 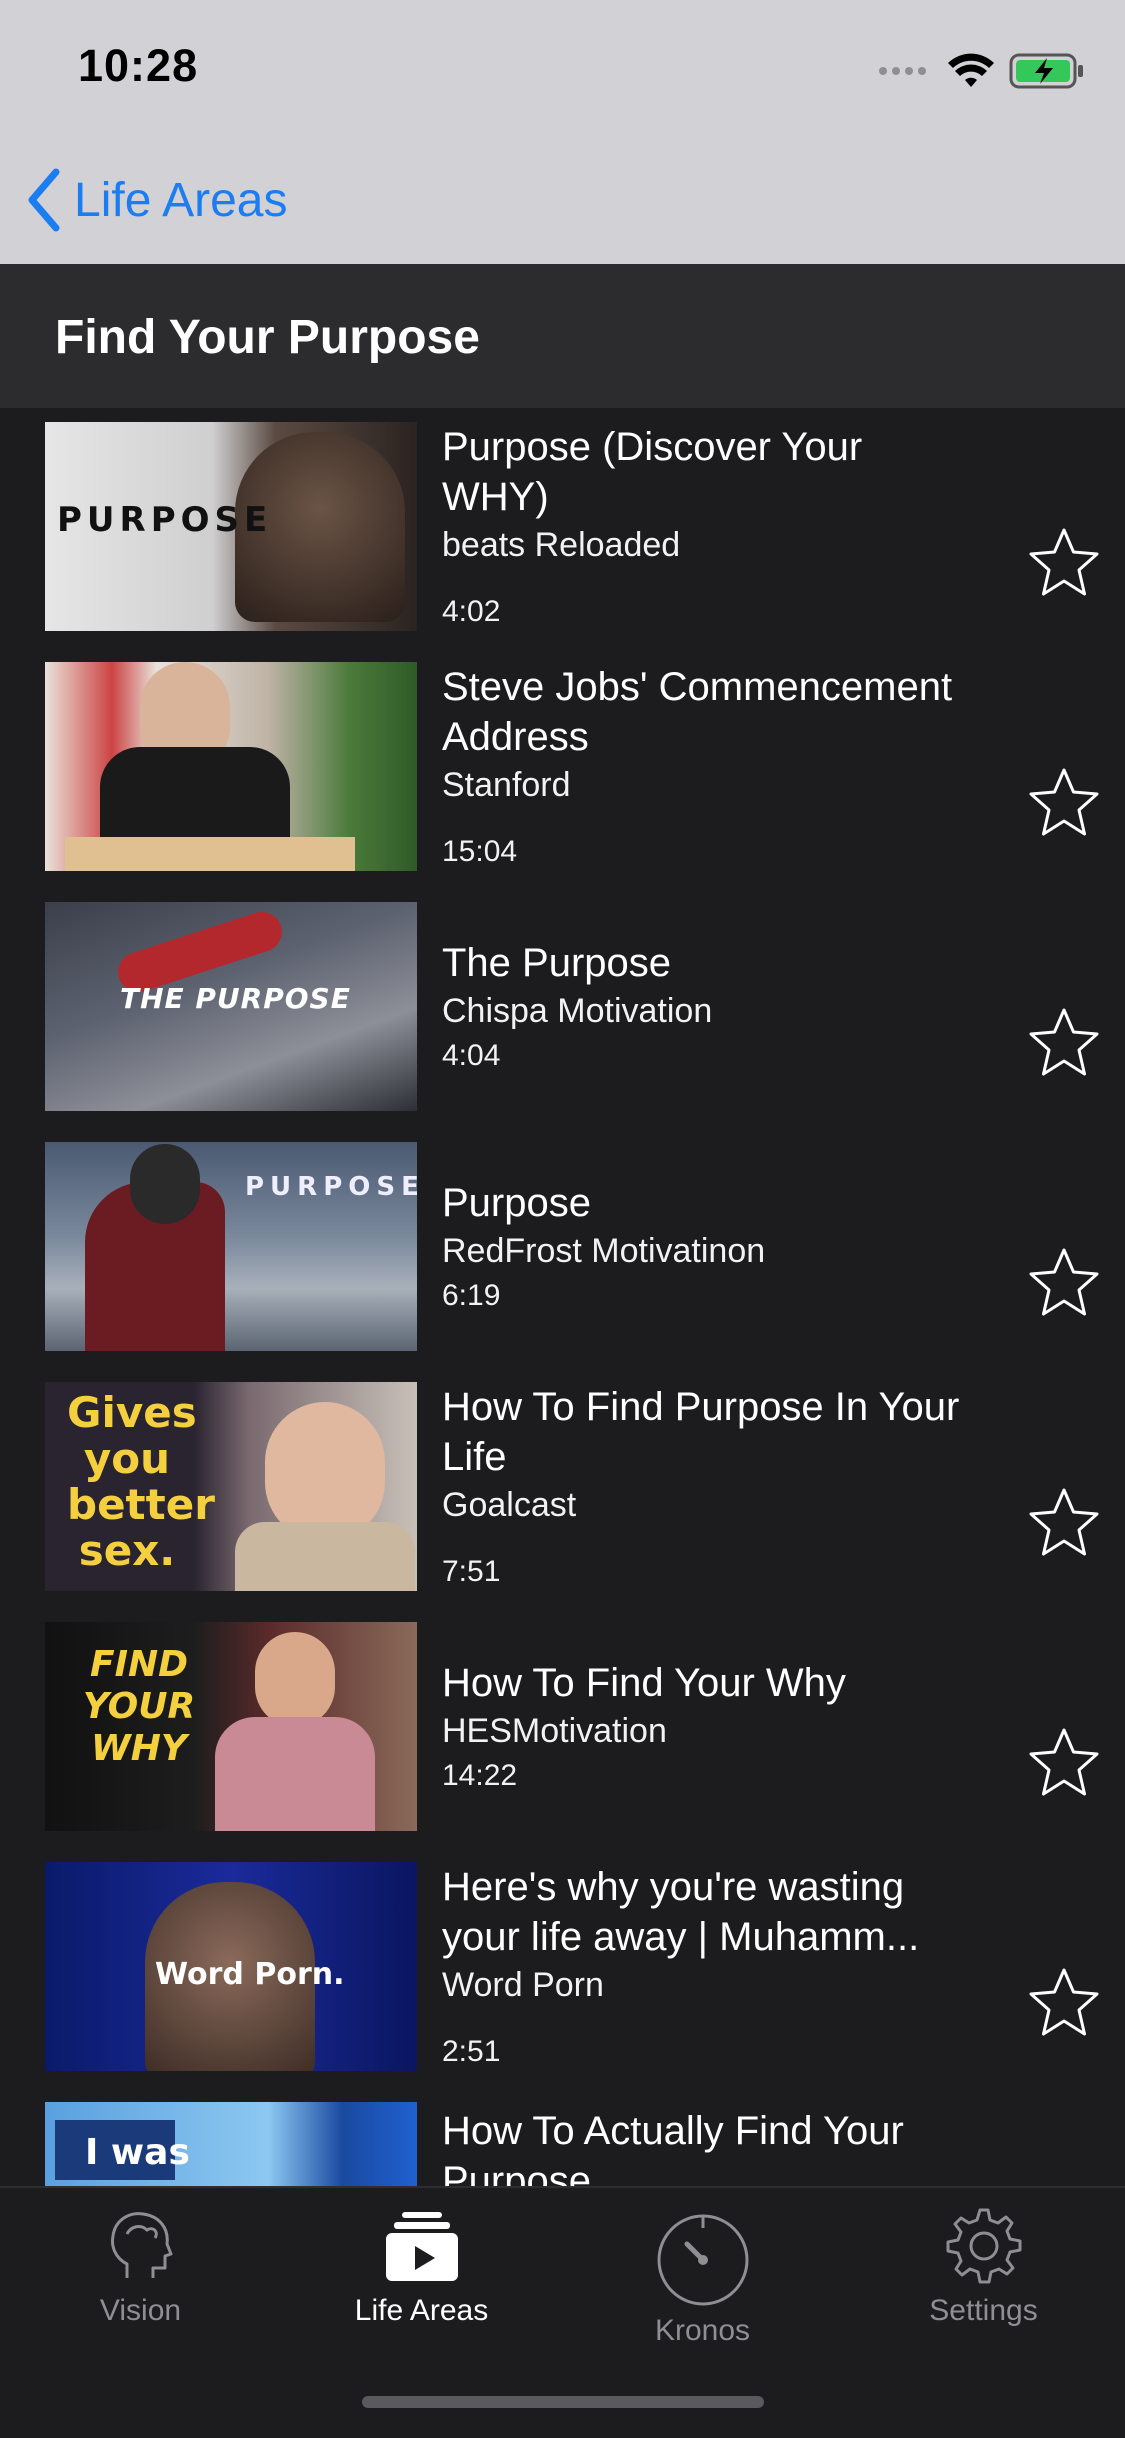 What do you see at coordinates (44, 200) in the screenshot?
I see `chevron-left-icon` at bounding box center [44, 200].